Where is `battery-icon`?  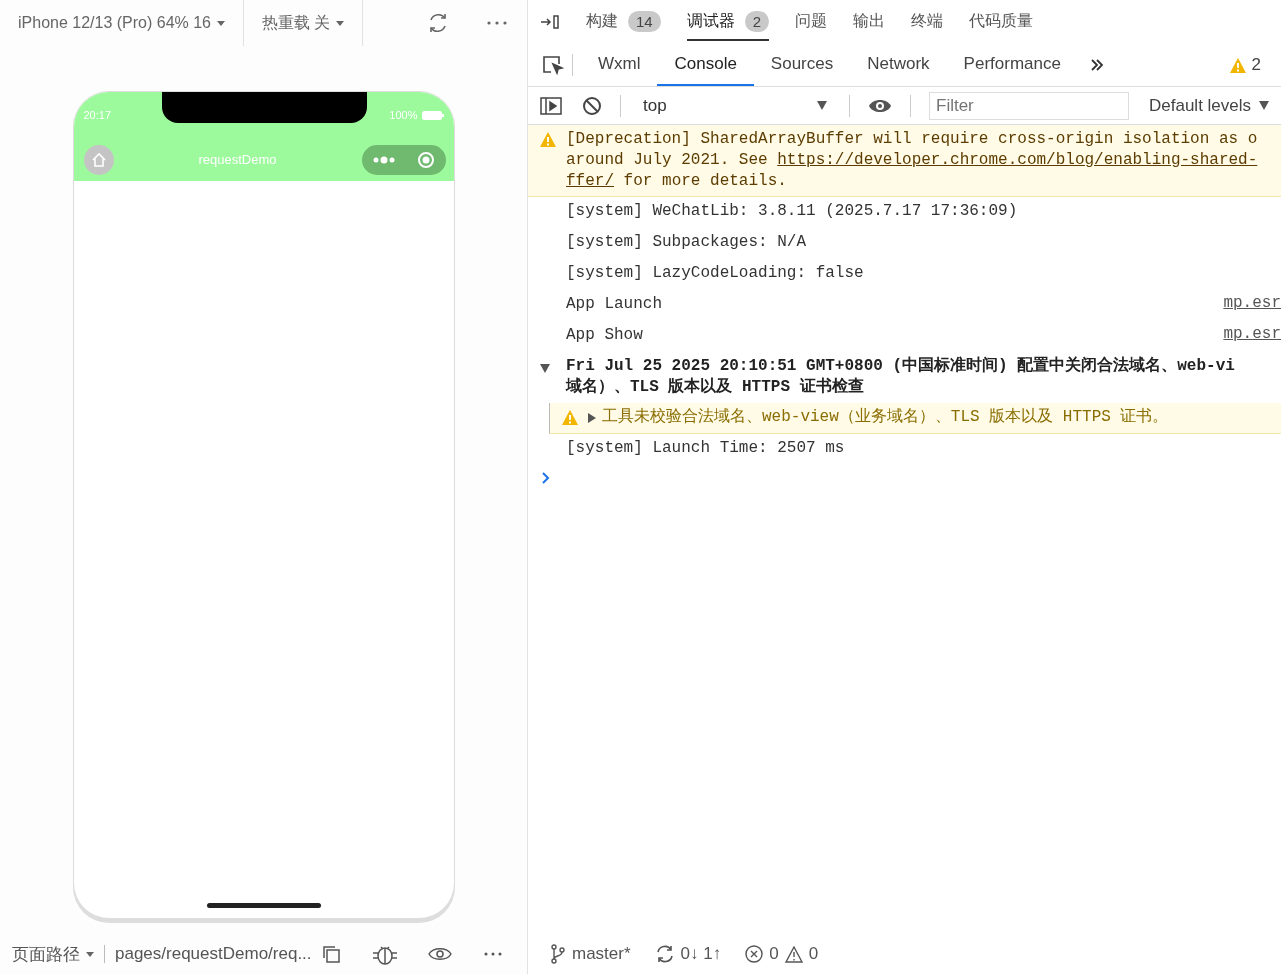 battery-icon is located at coordinates (432, 115).